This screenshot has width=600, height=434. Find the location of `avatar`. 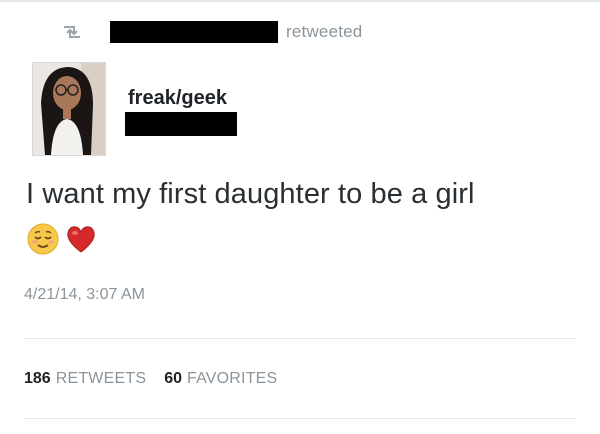

avatar is located at coordinates (69, 109).